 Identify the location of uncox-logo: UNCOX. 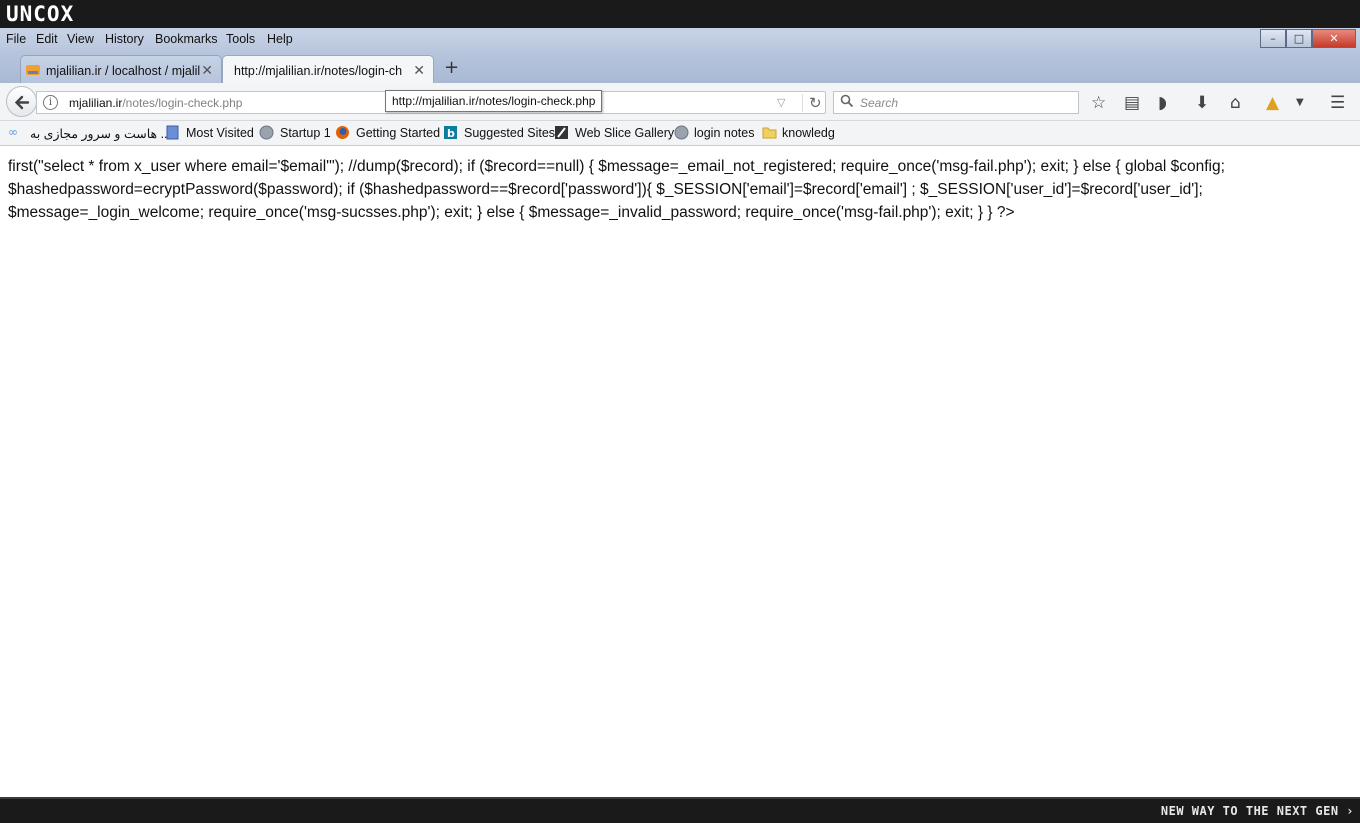
(40, 14).